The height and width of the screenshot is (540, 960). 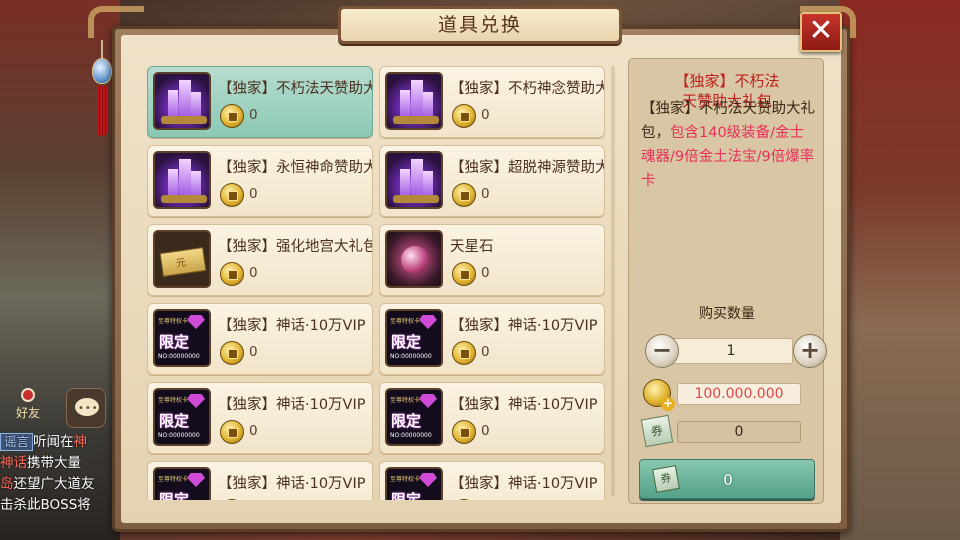 I want to click on background-scenery-right, so click(x=900, y=270).